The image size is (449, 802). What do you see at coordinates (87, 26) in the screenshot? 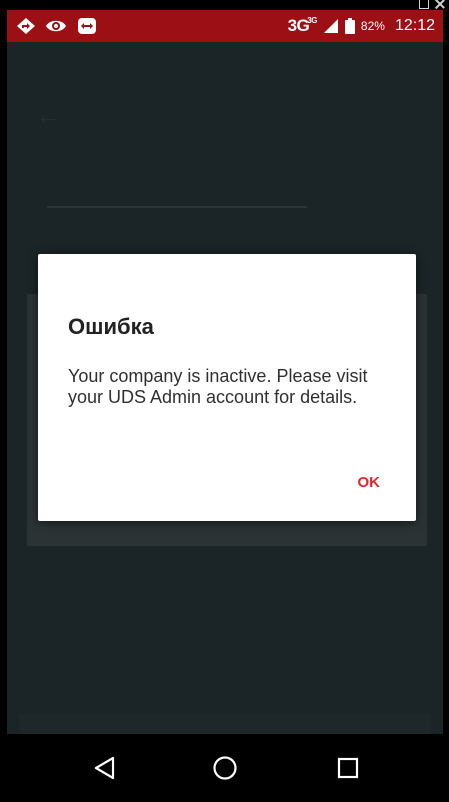
I see `remote-control-icon` at bounding box center [87, 26].